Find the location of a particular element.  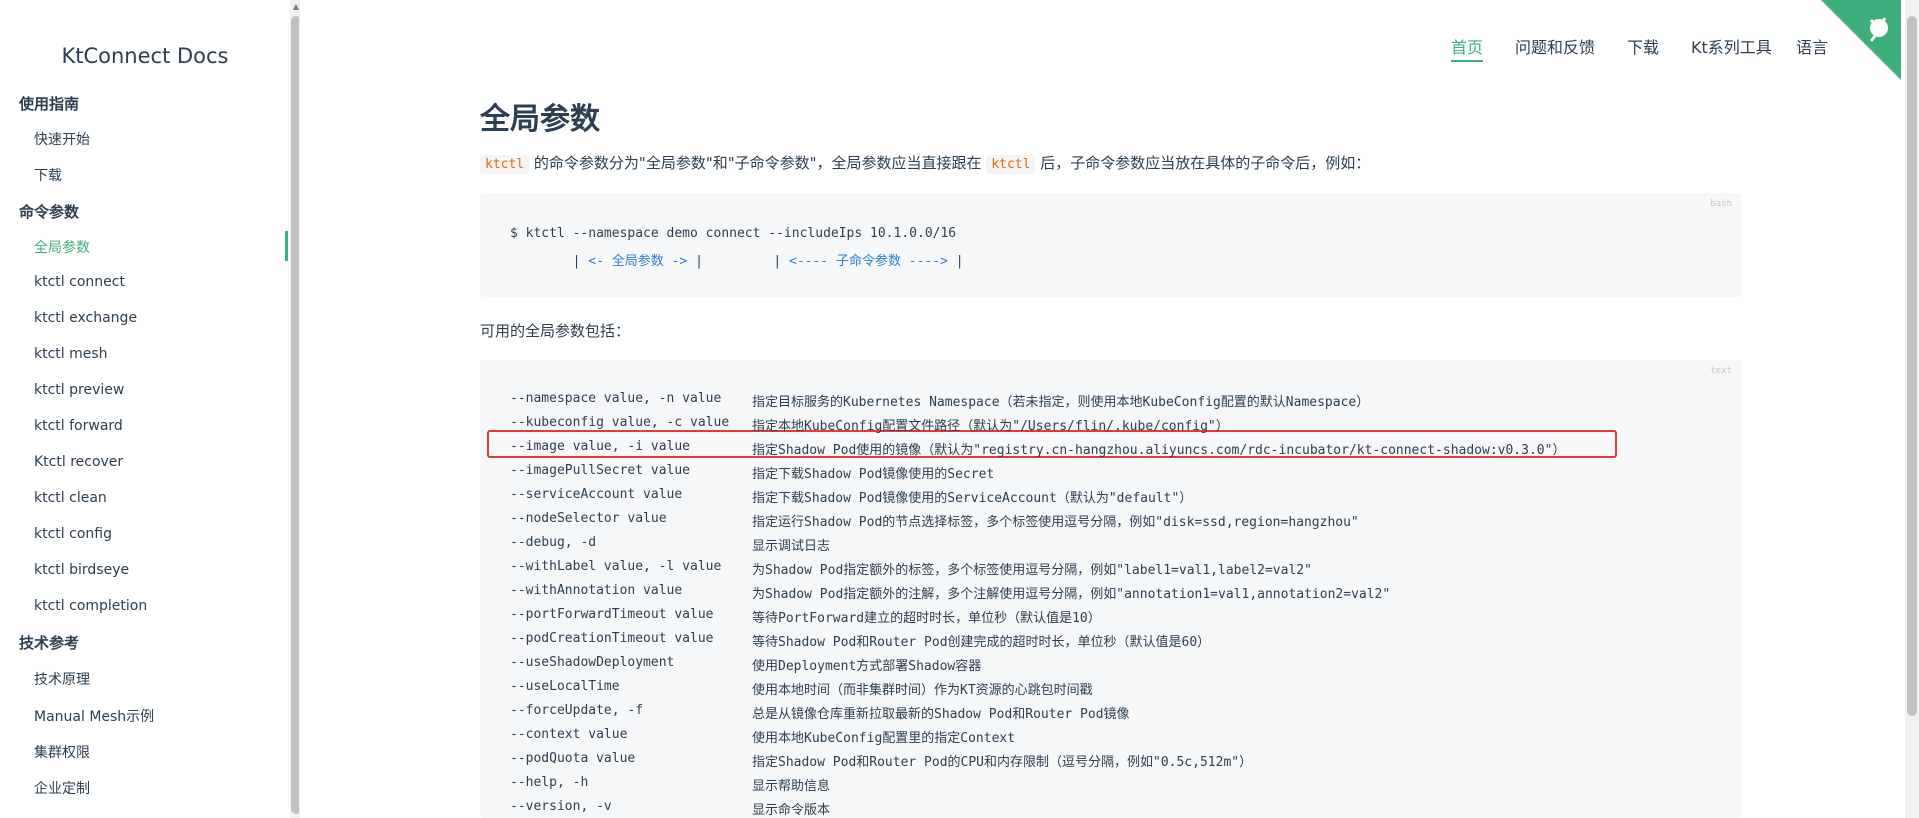

sidebar-item-ktctl-preview: ktctl preview is located at coordinates (79, 390).